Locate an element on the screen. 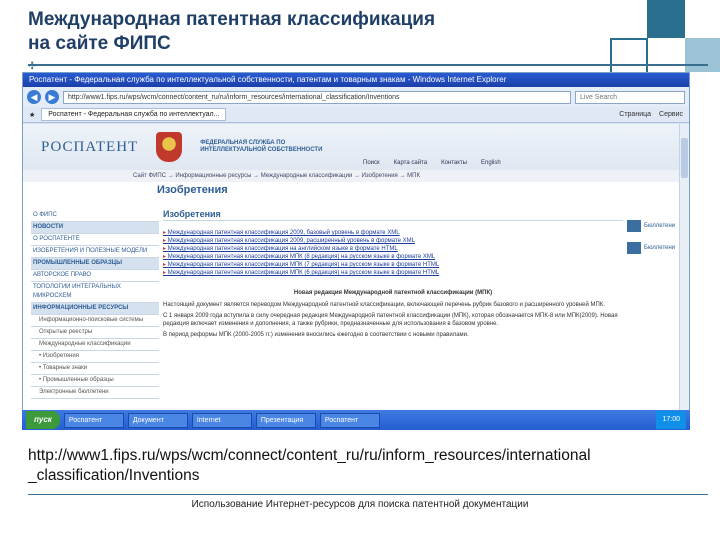  sidebar-menu-item: О ФИПС is located at coordinates (95, 216).